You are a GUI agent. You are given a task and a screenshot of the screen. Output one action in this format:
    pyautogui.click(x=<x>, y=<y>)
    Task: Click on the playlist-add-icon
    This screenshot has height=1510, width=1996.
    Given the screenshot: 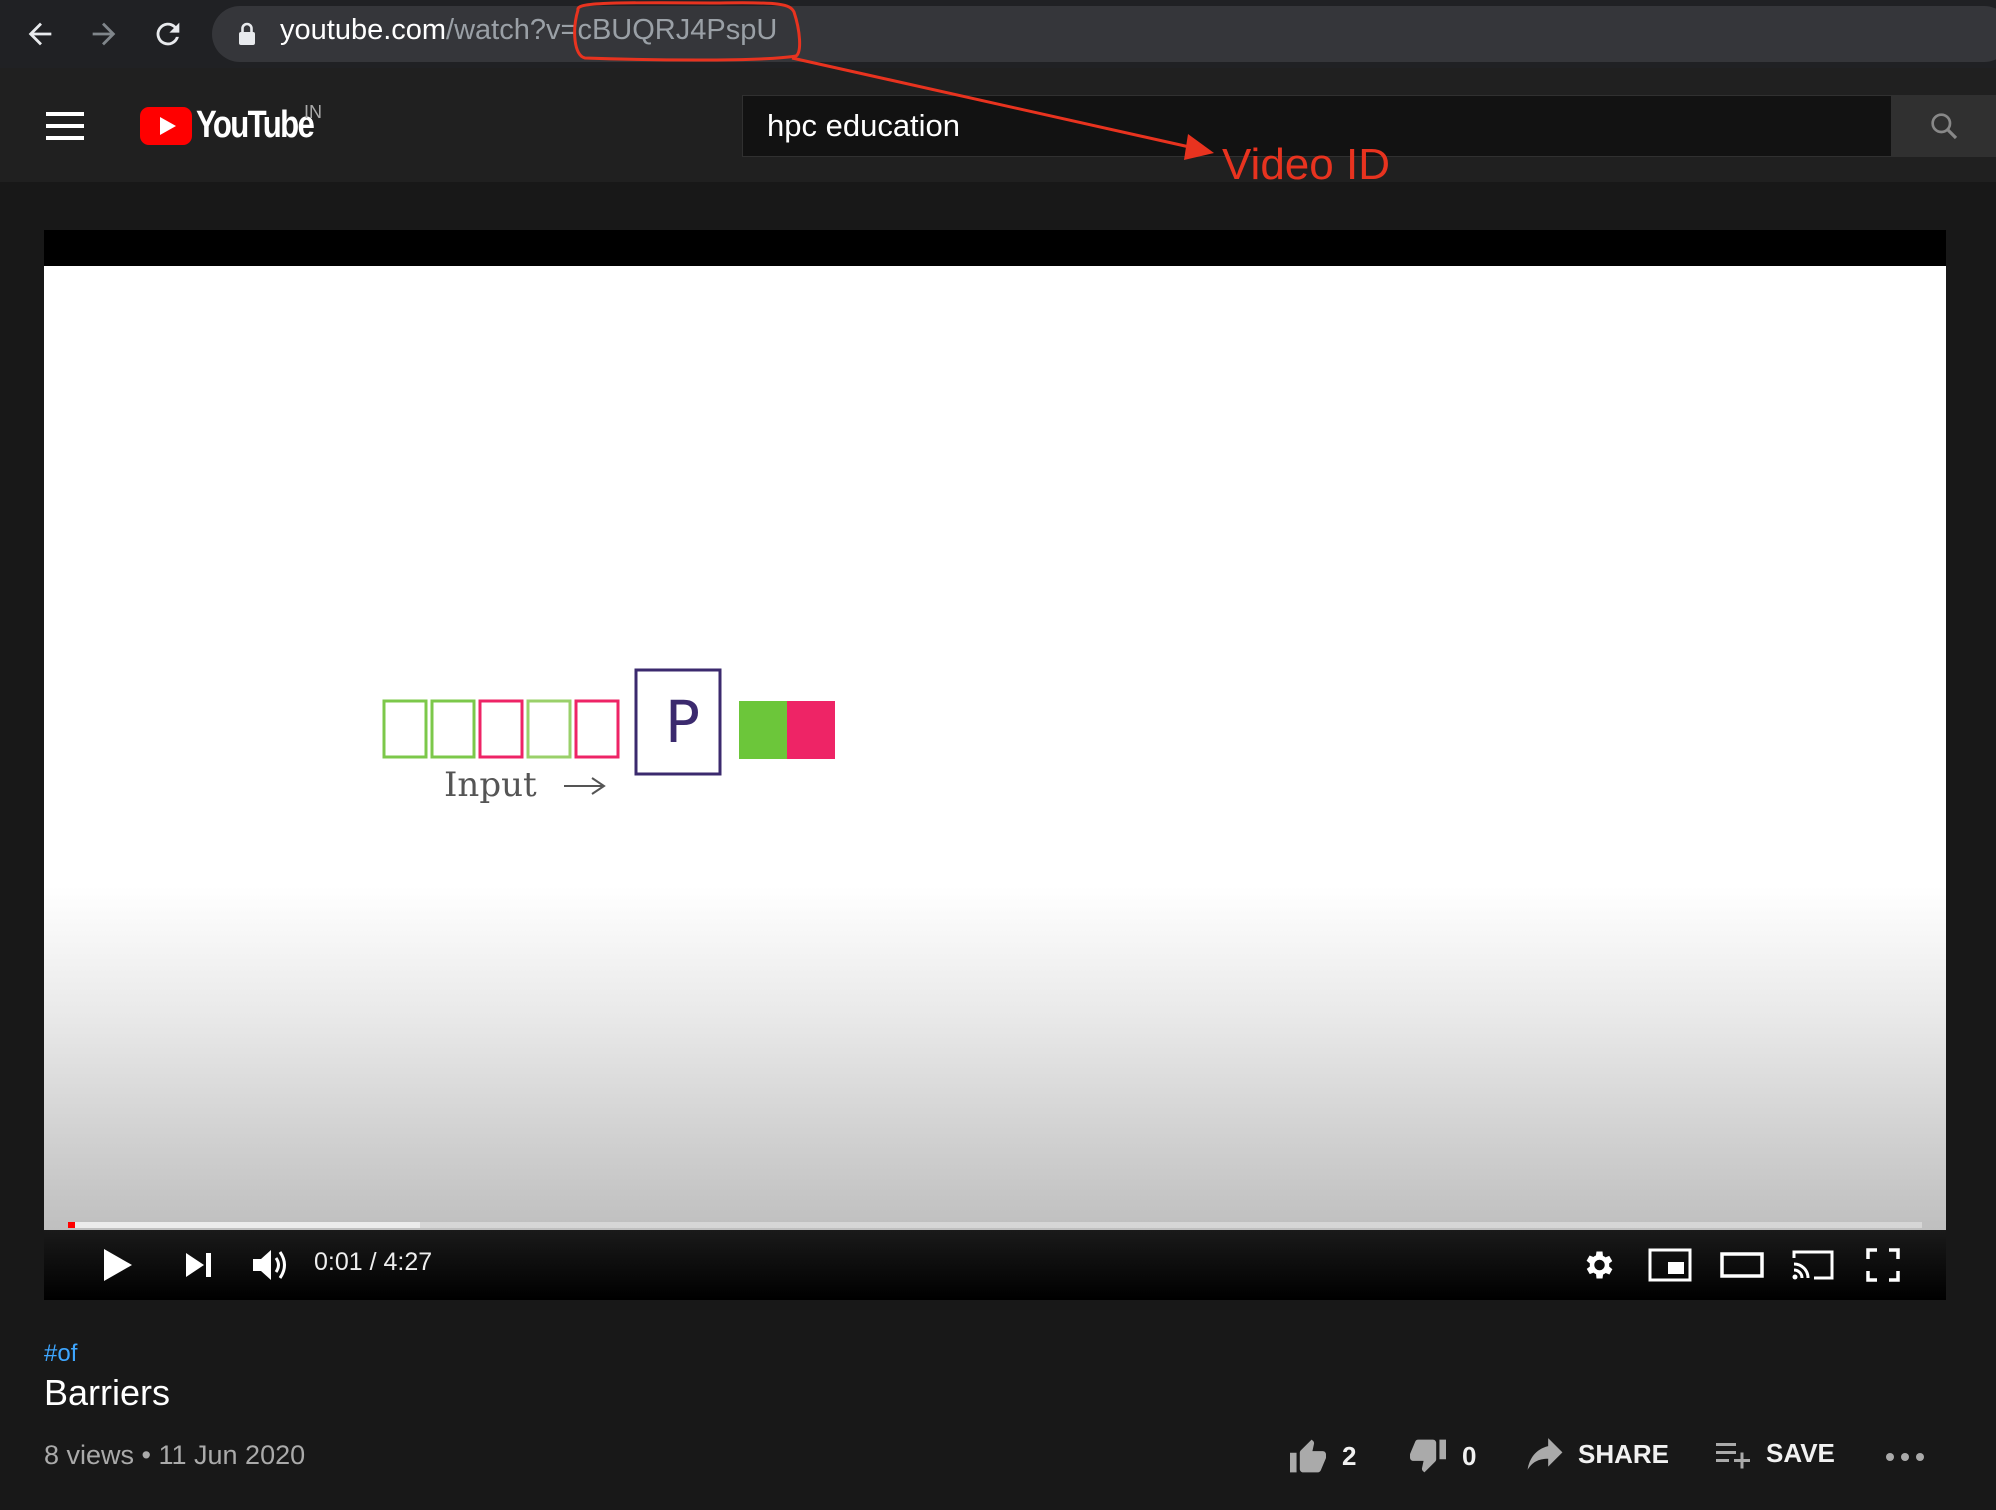 What is the action you would take?
    pyautogui.click(x=1733, y=1455)
    